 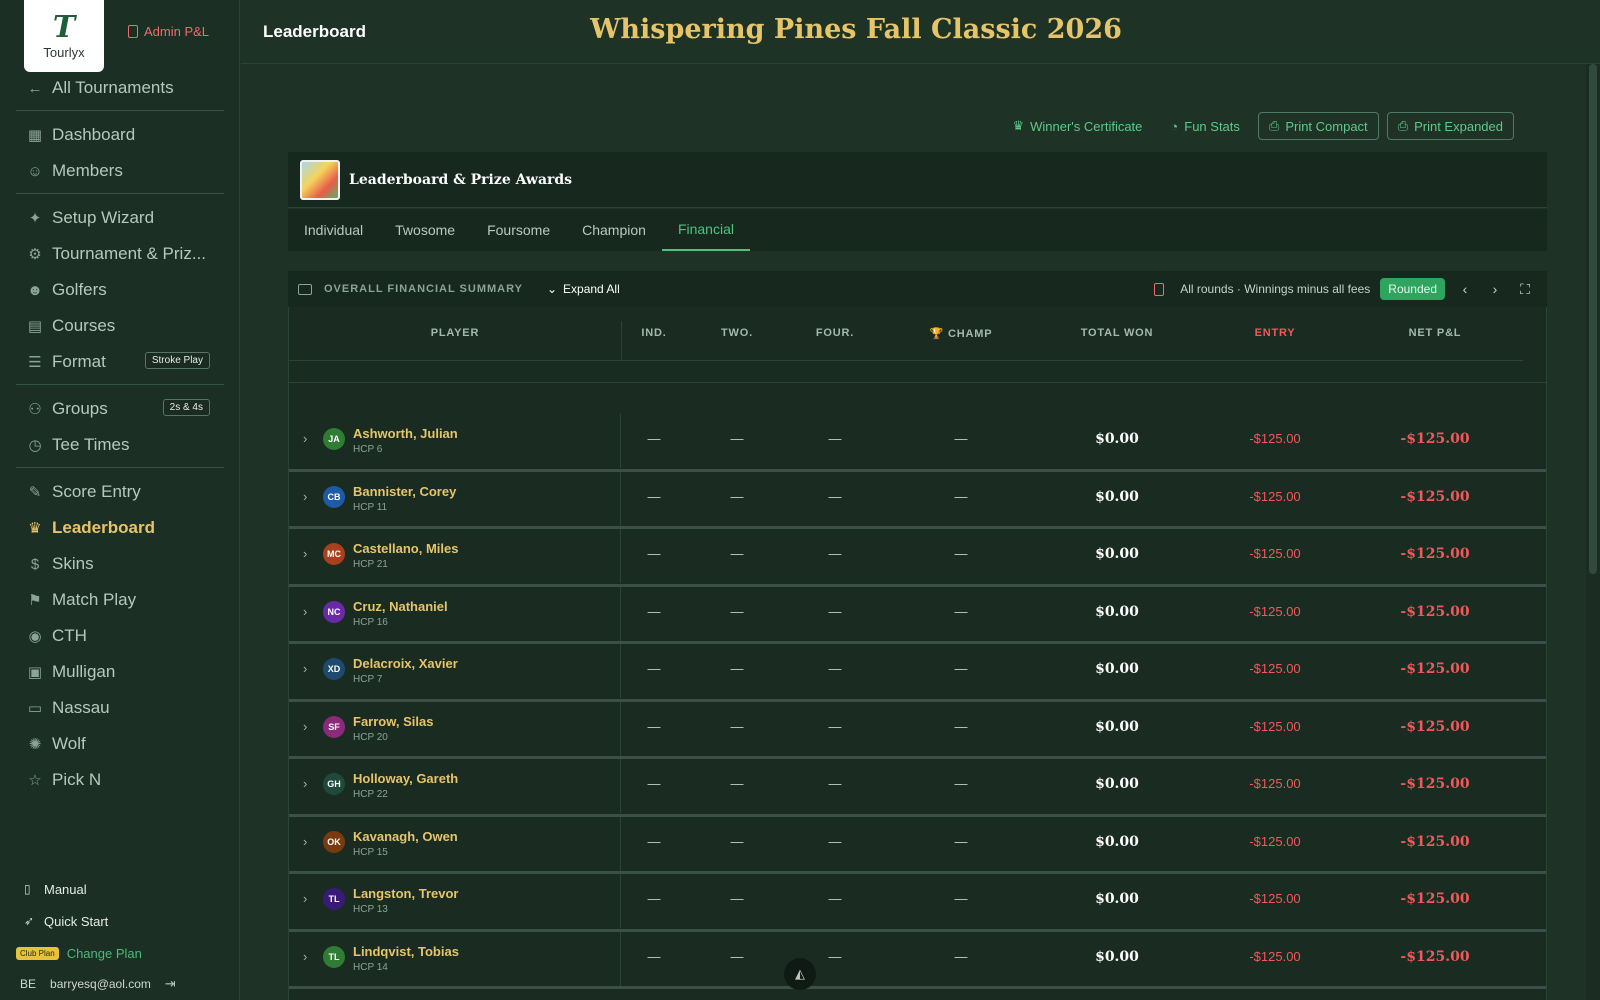 What do you see at coordinates (405, 778) in the screenshot?
I see `player-name: Holloway, Gareth` at bounding box center [405, 778].